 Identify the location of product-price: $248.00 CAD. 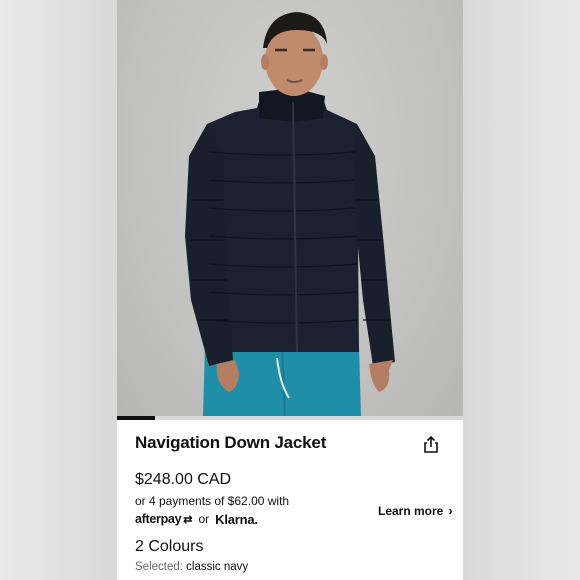
(183, 479).